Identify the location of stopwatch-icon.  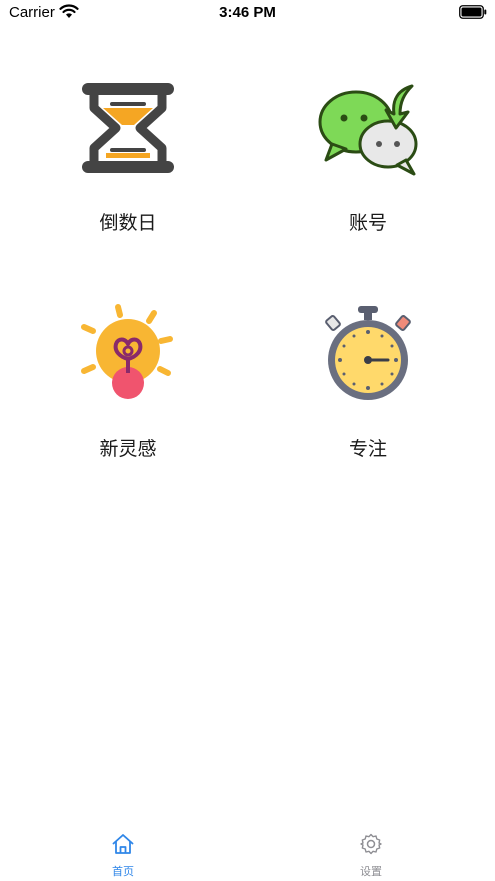
(368, 353).